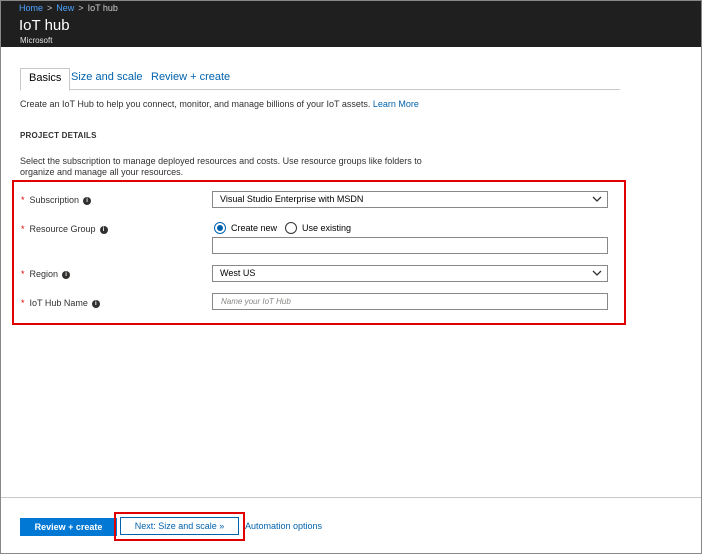 Image resolution: width=702 pixels, height=554 pixels. I want to click on radio-selected-icon, so click(220, 228).